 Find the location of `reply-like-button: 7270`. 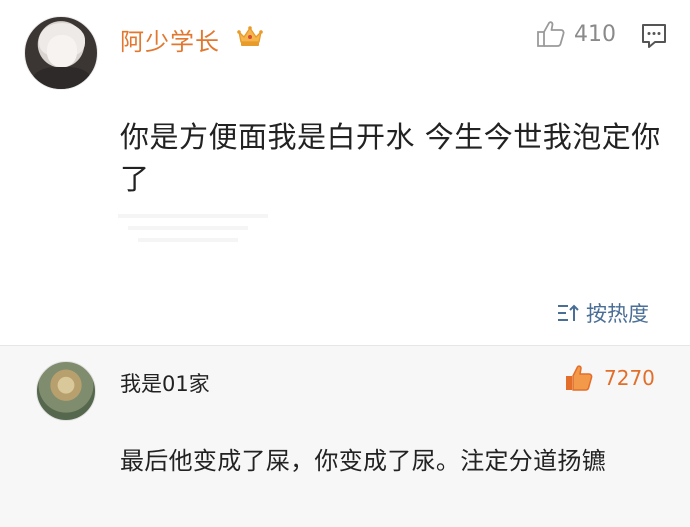

reply-like-button: 7270 is located at coordinates (609, 378).